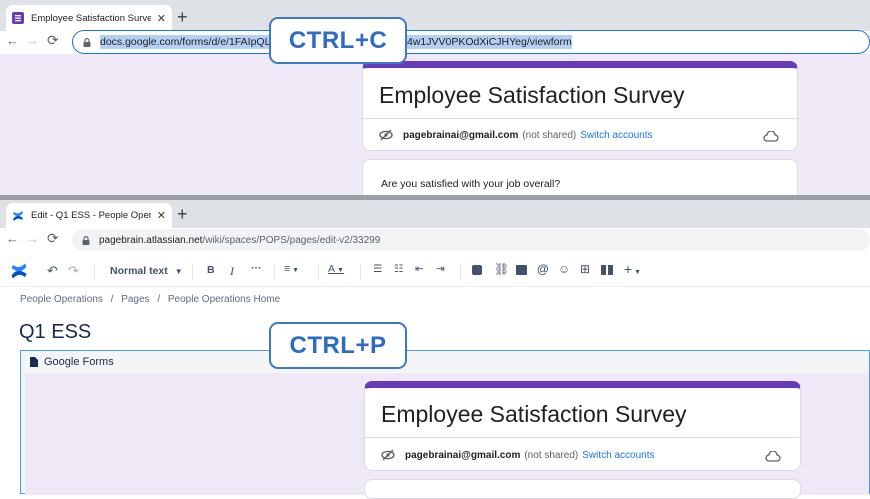 The width and height of the screenshot is (870, 499). I want to click on question-text: Are you satisfied with your job overall?, so click(471, 184).